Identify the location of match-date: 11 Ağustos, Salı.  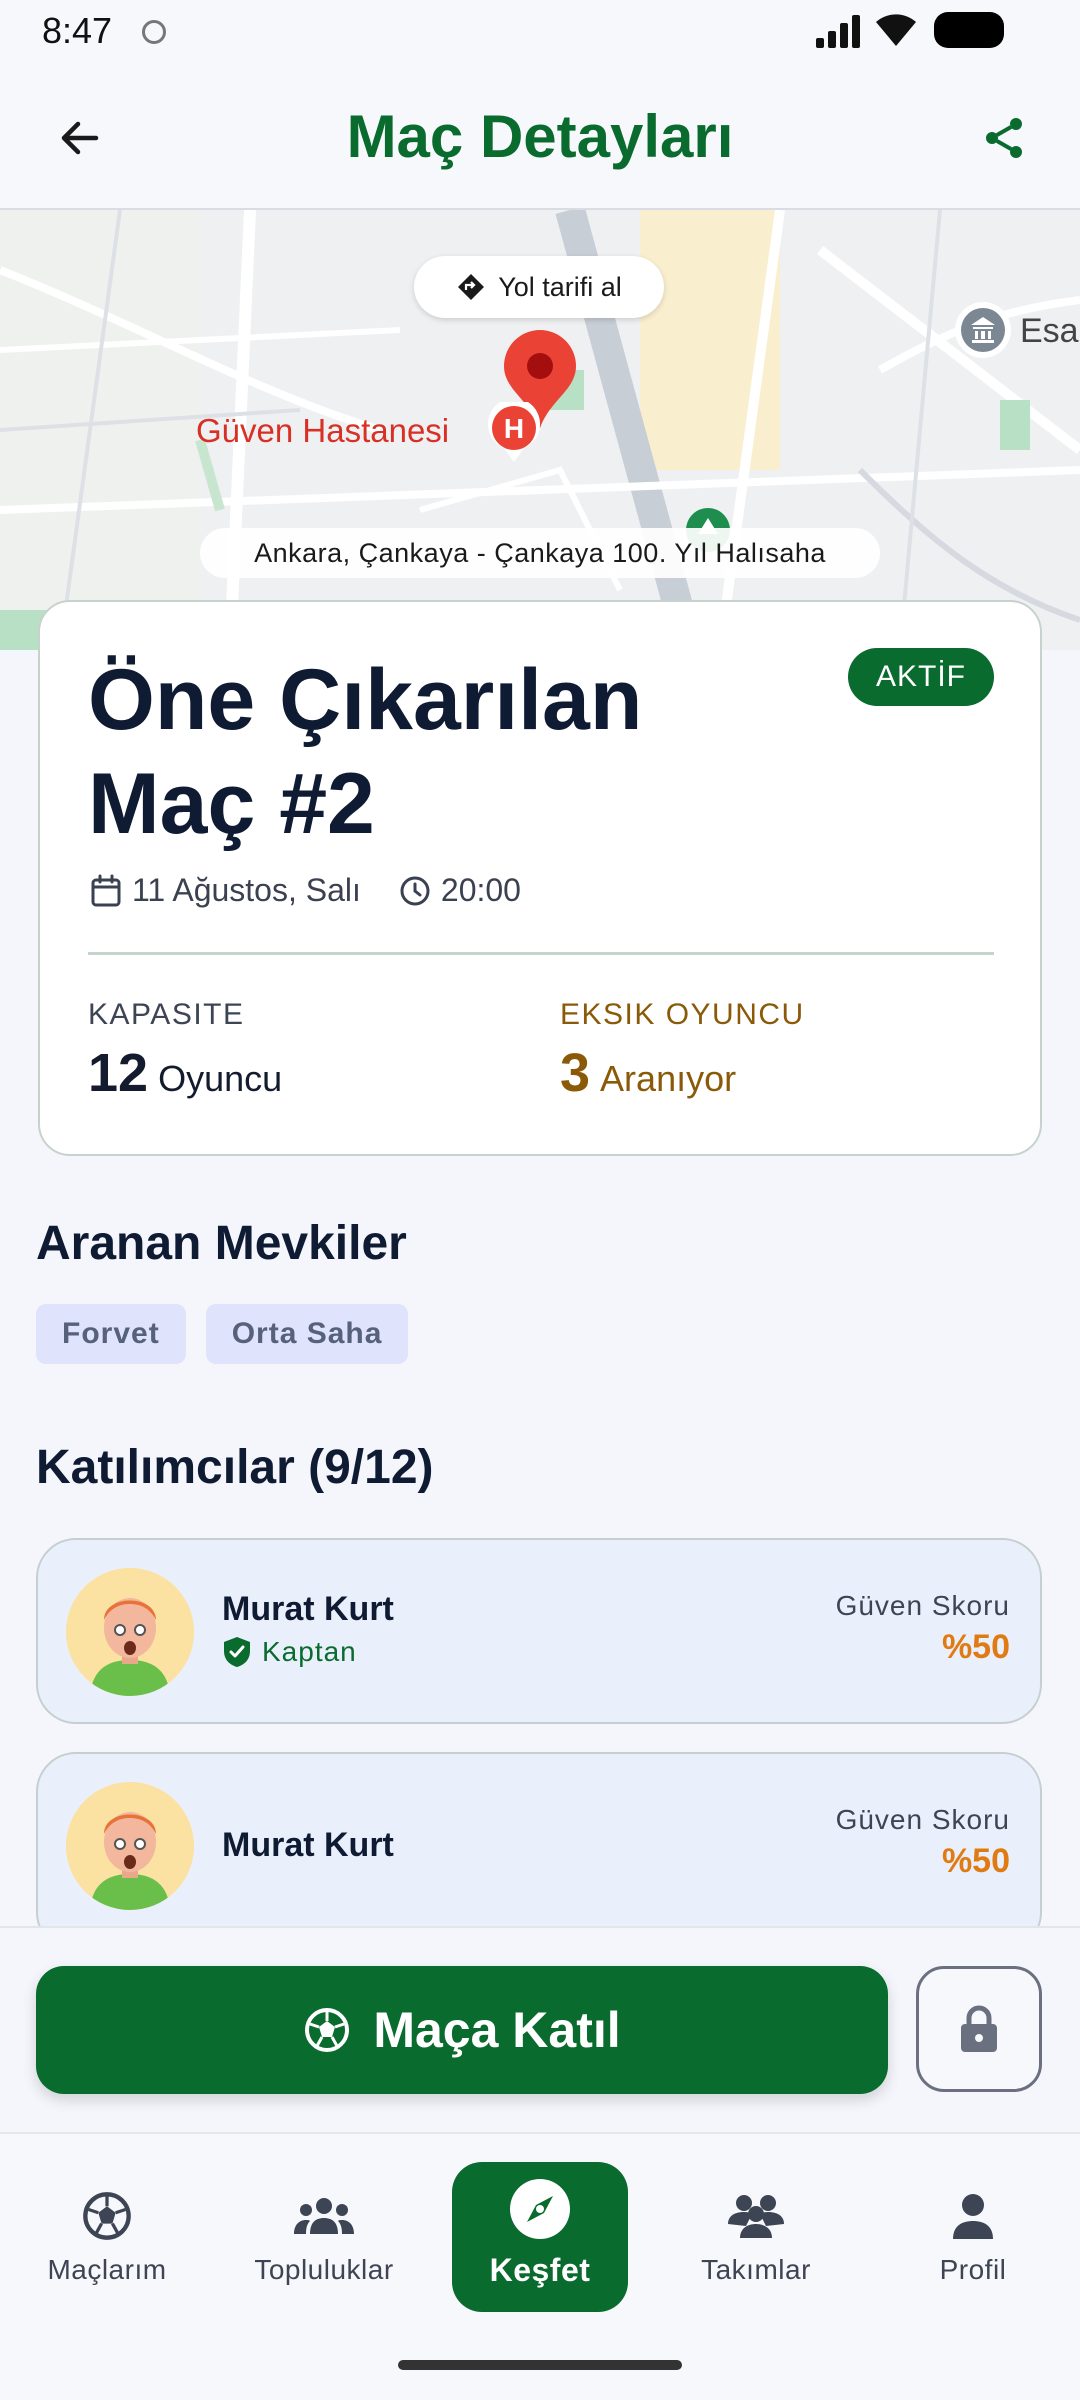
(225, 890).